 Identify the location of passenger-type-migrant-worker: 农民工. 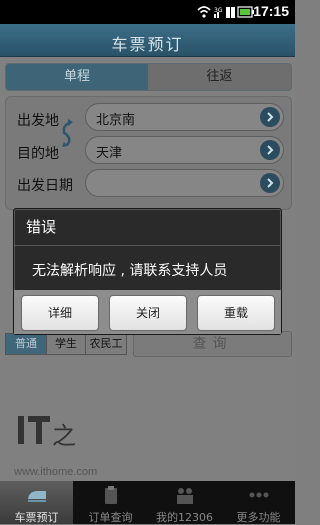
(106, 344).